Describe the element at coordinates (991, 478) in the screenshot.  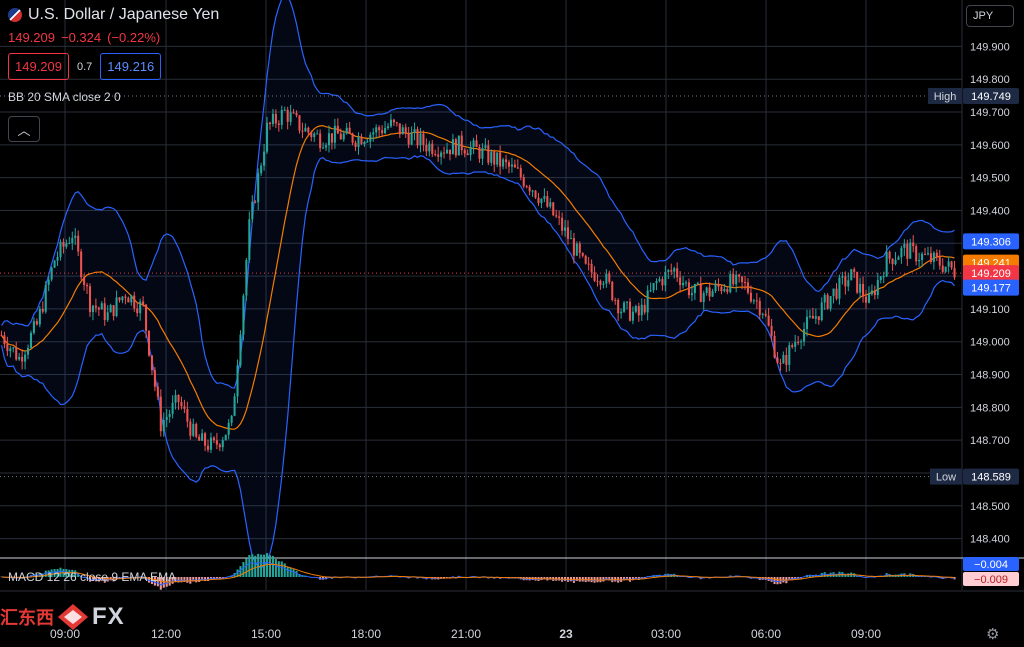
I see `low-price-tag: 148.589` at that location.